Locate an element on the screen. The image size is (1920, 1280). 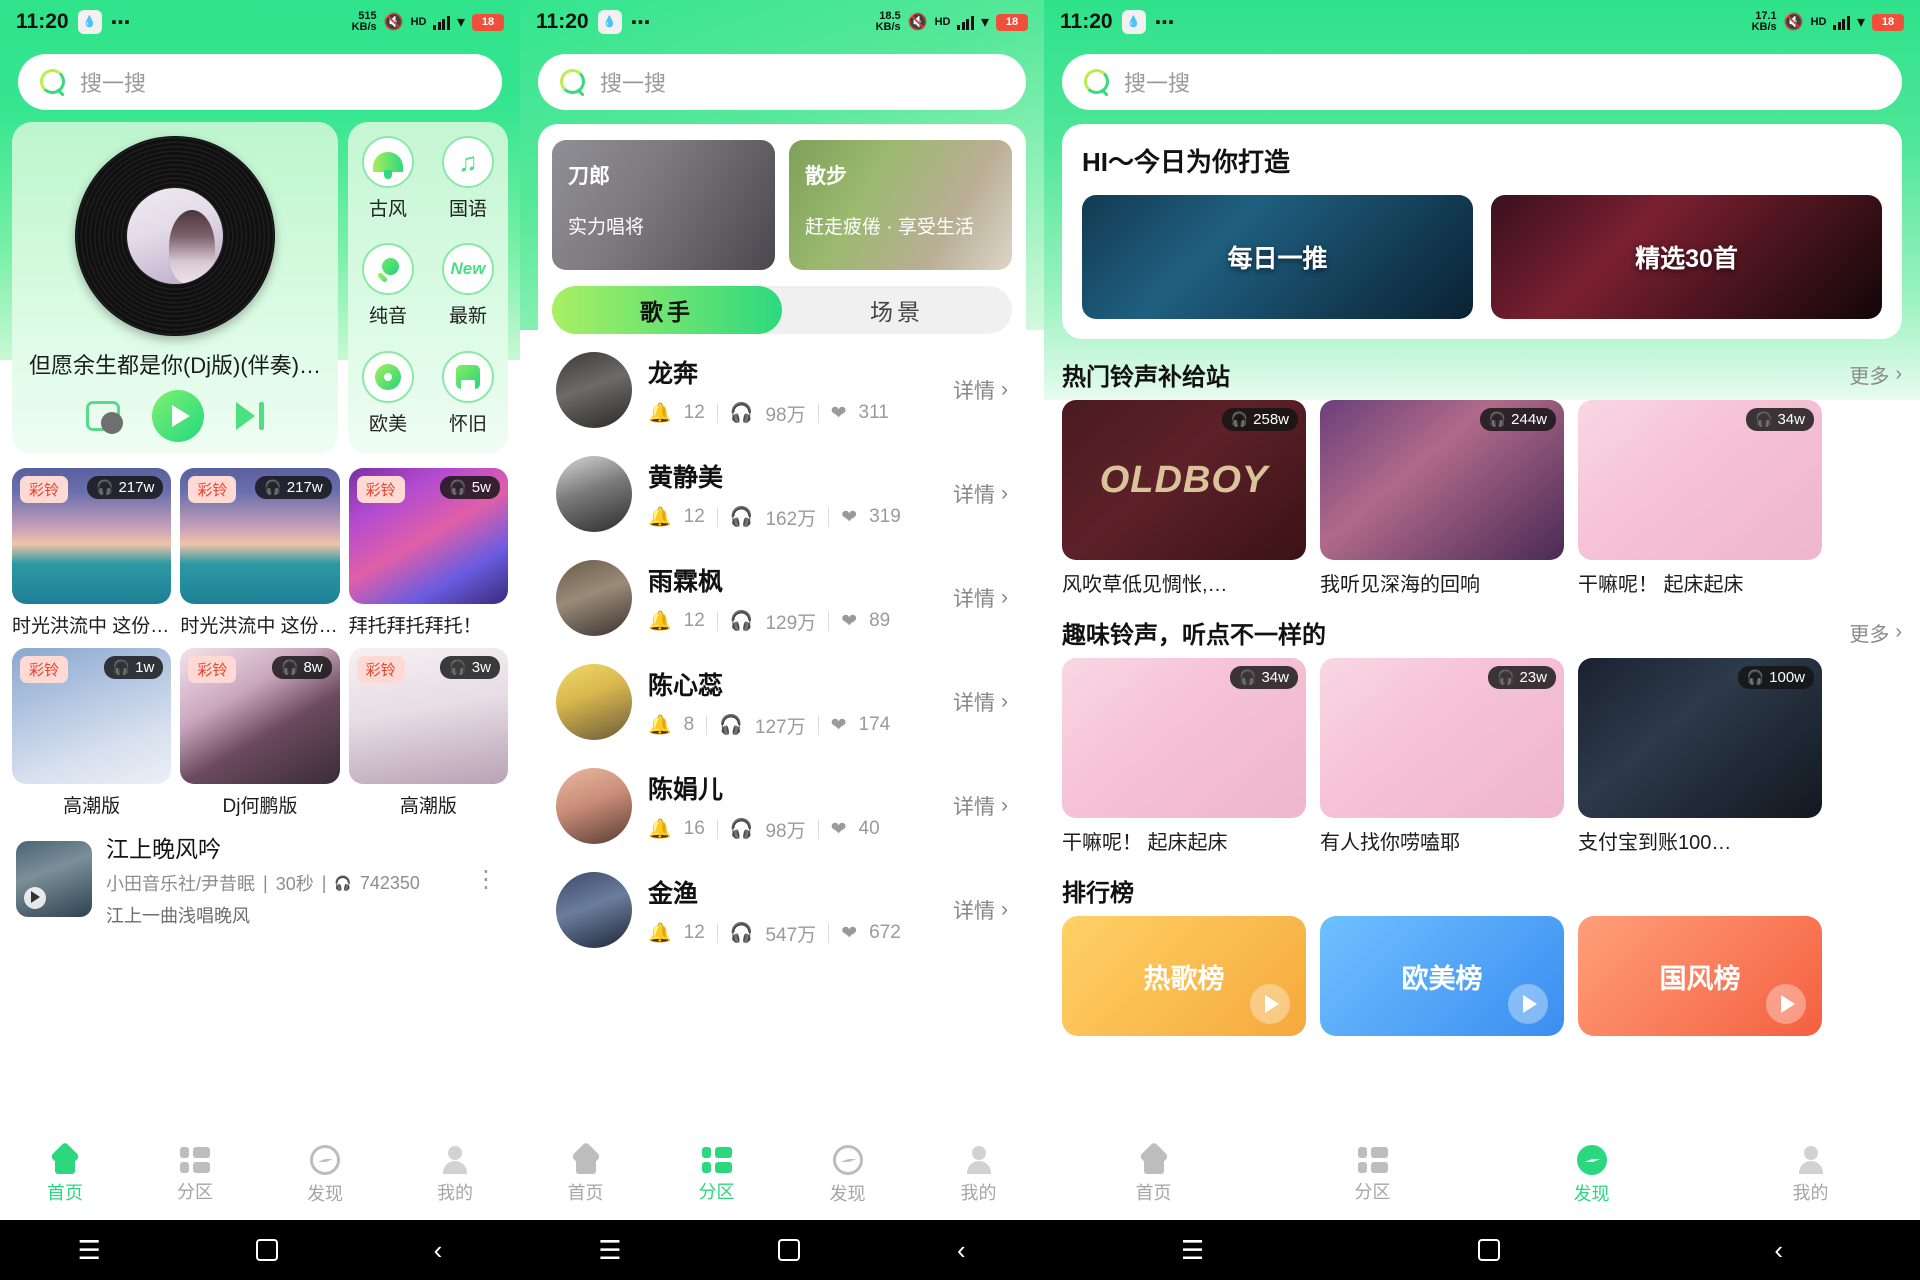
play-count-badge: 🎧 1w is located at coordinates (133, 667).